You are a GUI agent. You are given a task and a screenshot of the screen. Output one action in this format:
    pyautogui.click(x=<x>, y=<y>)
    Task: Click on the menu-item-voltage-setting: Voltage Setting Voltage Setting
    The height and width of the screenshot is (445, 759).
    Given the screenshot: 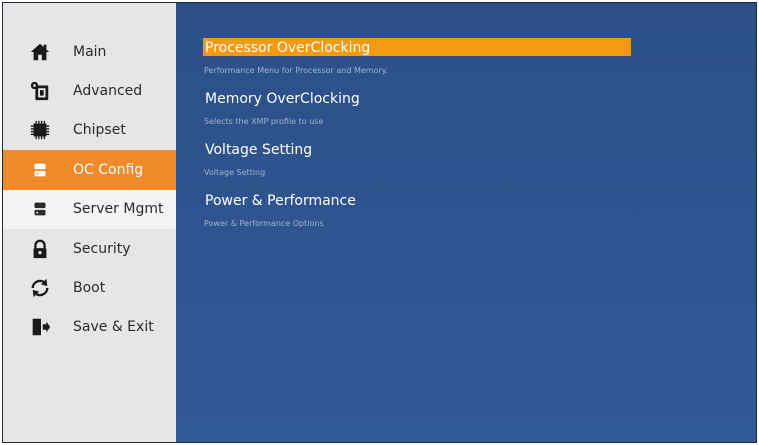 What is the action you would take?
    pyautogui.click(x=417, y=161)
    